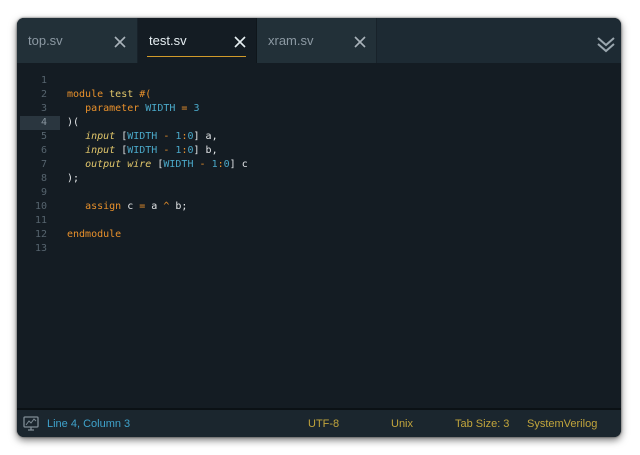 Image resolution: width=640 pixels, height=455 pixels. What do you see at coordinates (178, 206) in the screenshot?
I see `code-token: b;` at bounding box center [178, 206].